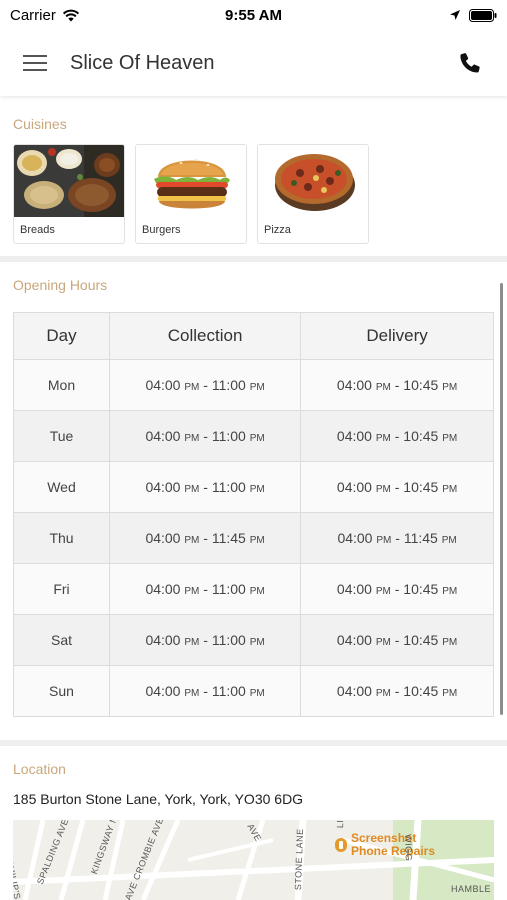 This screenshot has width=507, height=900. Describe the element at coordinates (340, 824) in the screenshot. I see `map-street-label: LI` at that location.